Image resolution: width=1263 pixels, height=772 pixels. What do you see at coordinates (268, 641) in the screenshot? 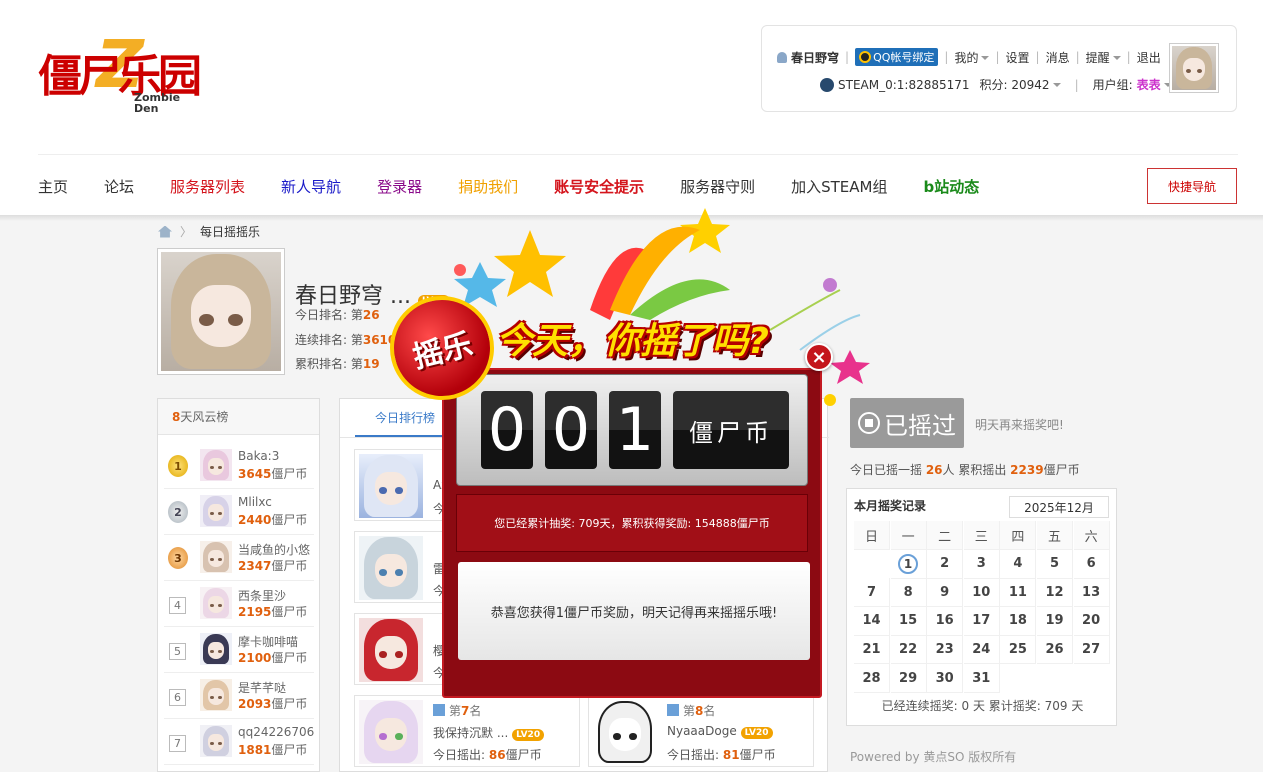
I see `leaderboard-name: 摩卡咖啡喵` at bounding box center [268, 641].